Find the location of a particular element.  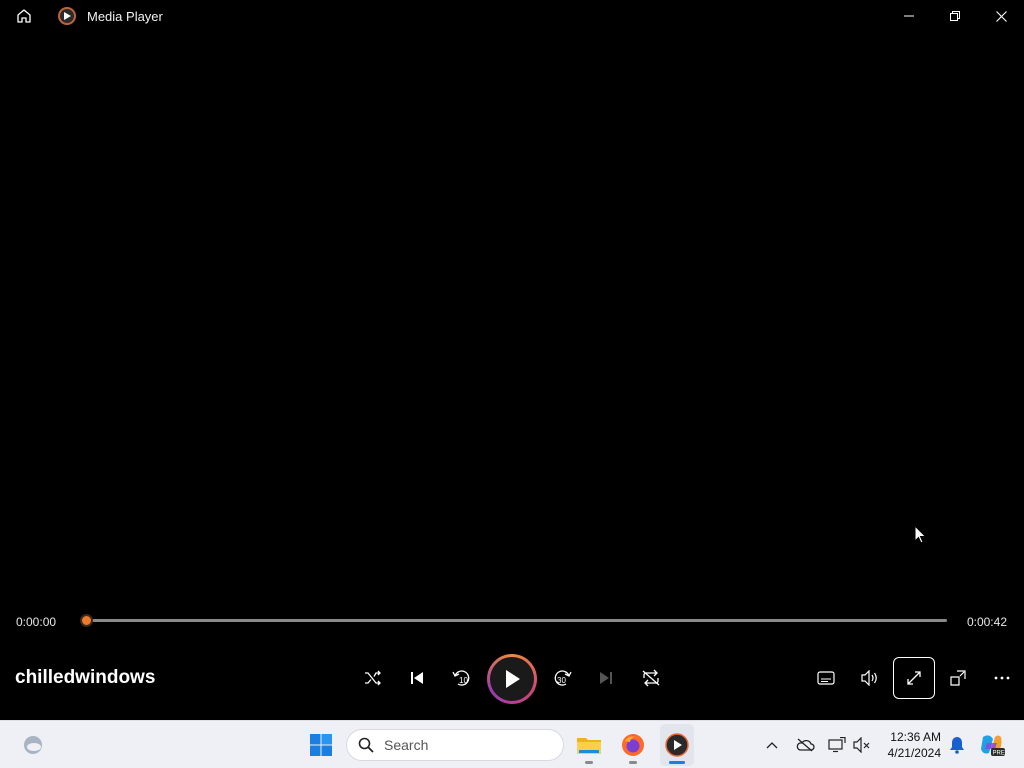

network-icon is located at coordinates (837, 745).